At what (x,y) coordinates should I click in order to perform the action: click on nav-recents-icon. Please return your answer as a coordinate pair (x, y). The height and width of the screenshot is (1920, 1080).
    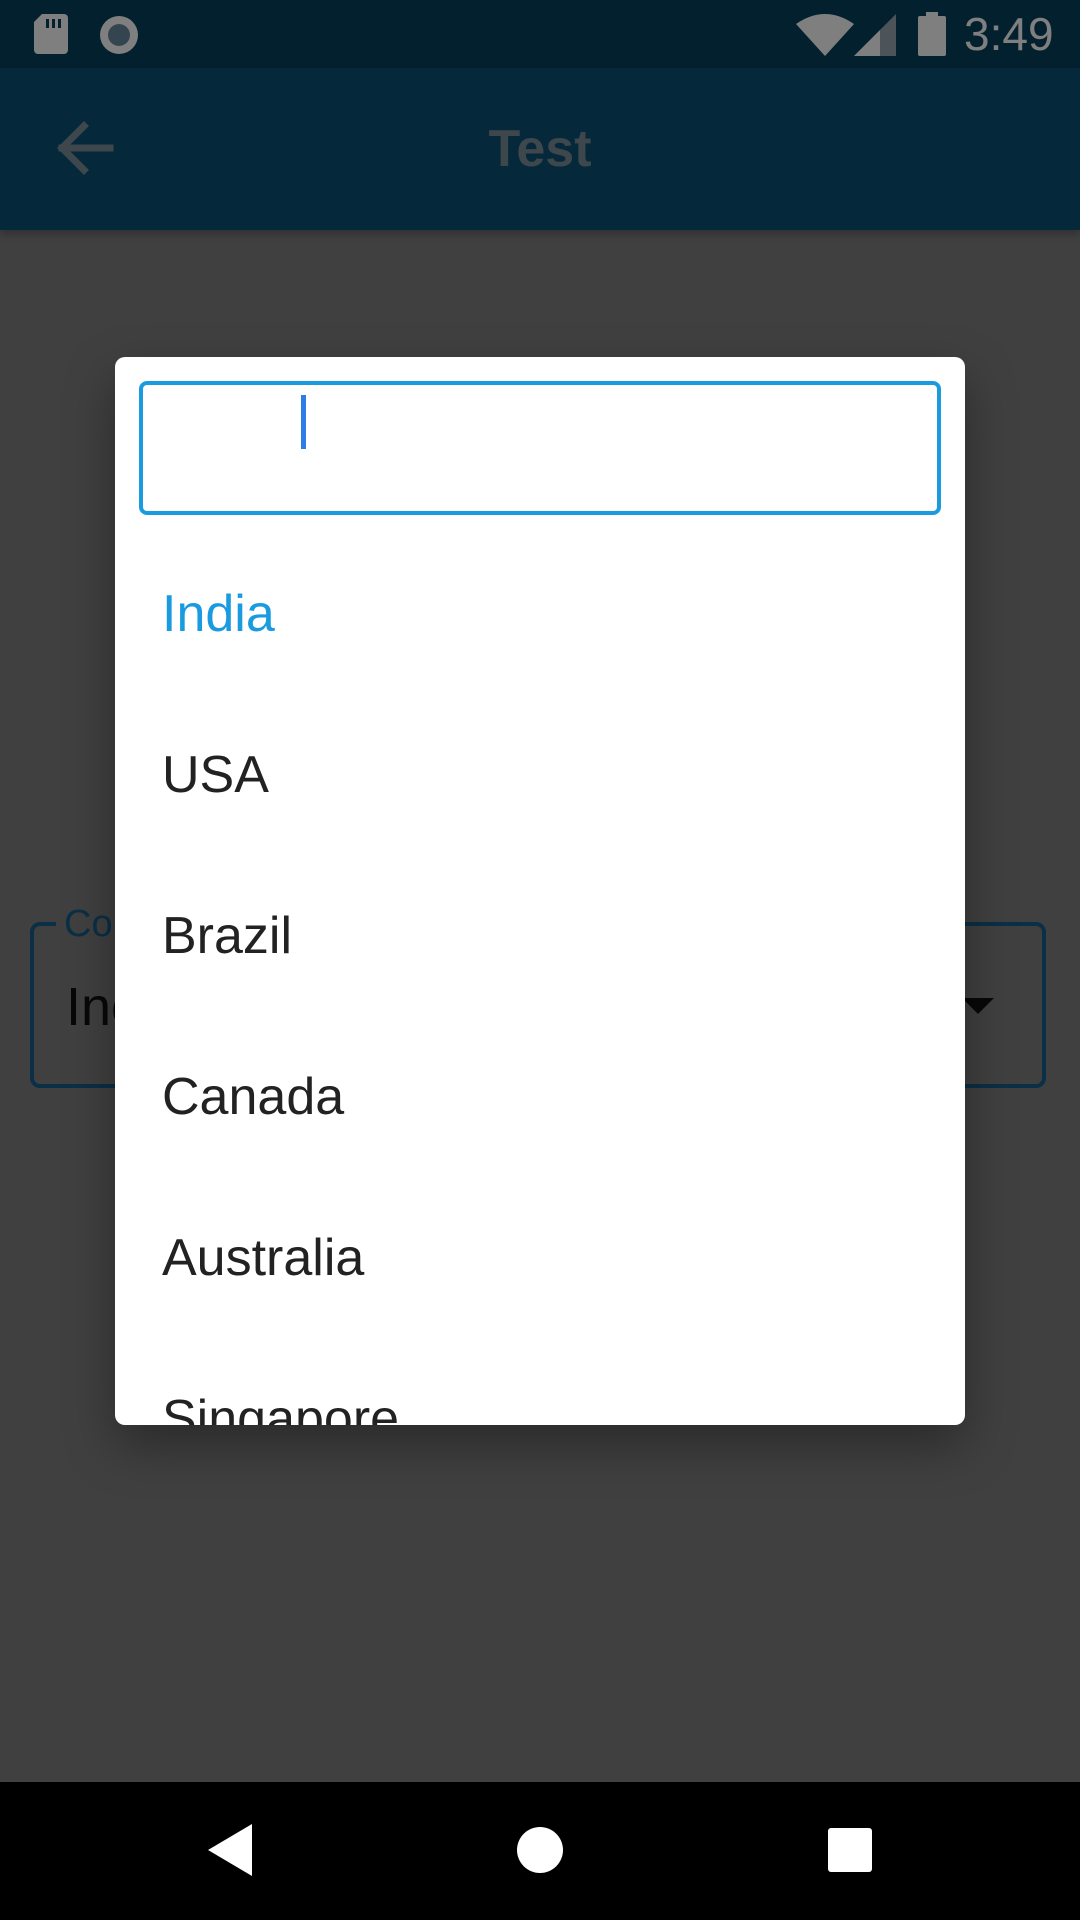
    Looking at the image, I should click on (850, 1850).